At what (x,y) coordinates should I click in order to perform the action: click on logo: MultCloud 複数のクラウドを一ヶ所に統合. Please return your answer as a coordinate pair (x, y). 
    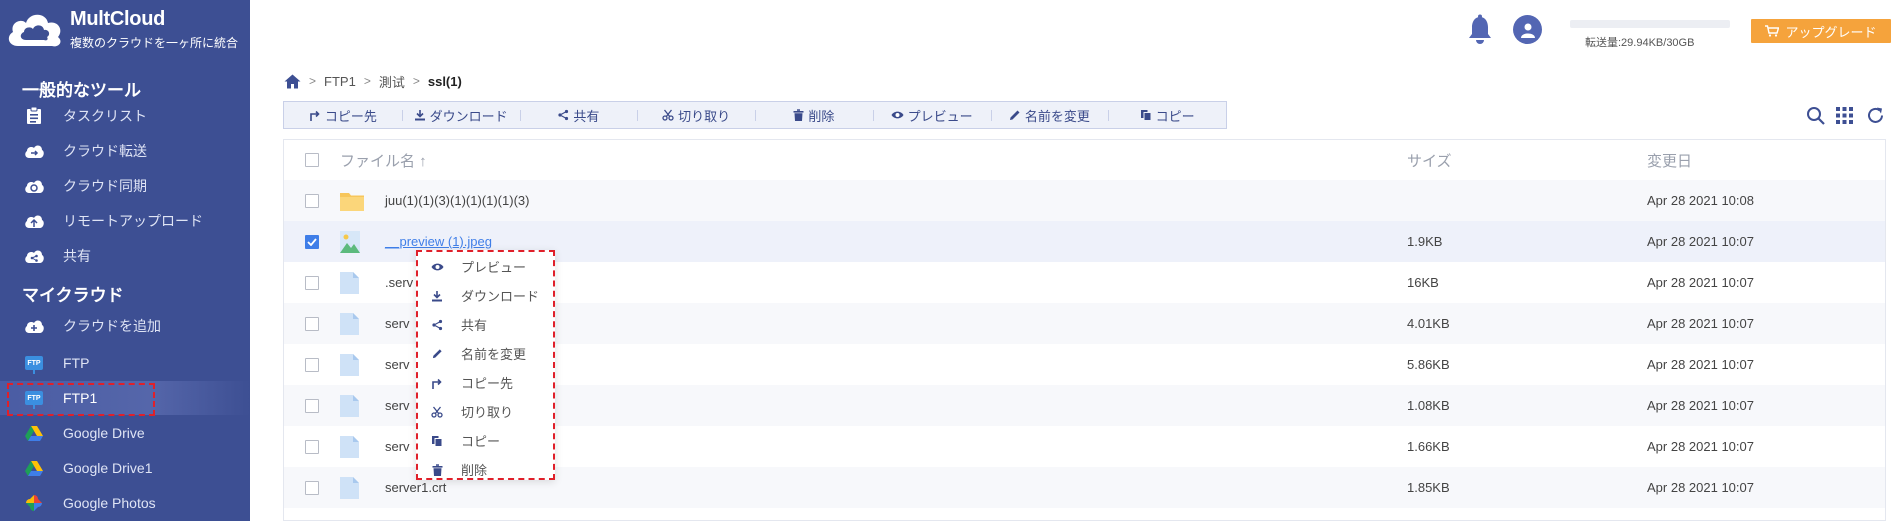
    Looking at the image, I should click on (125, 30).